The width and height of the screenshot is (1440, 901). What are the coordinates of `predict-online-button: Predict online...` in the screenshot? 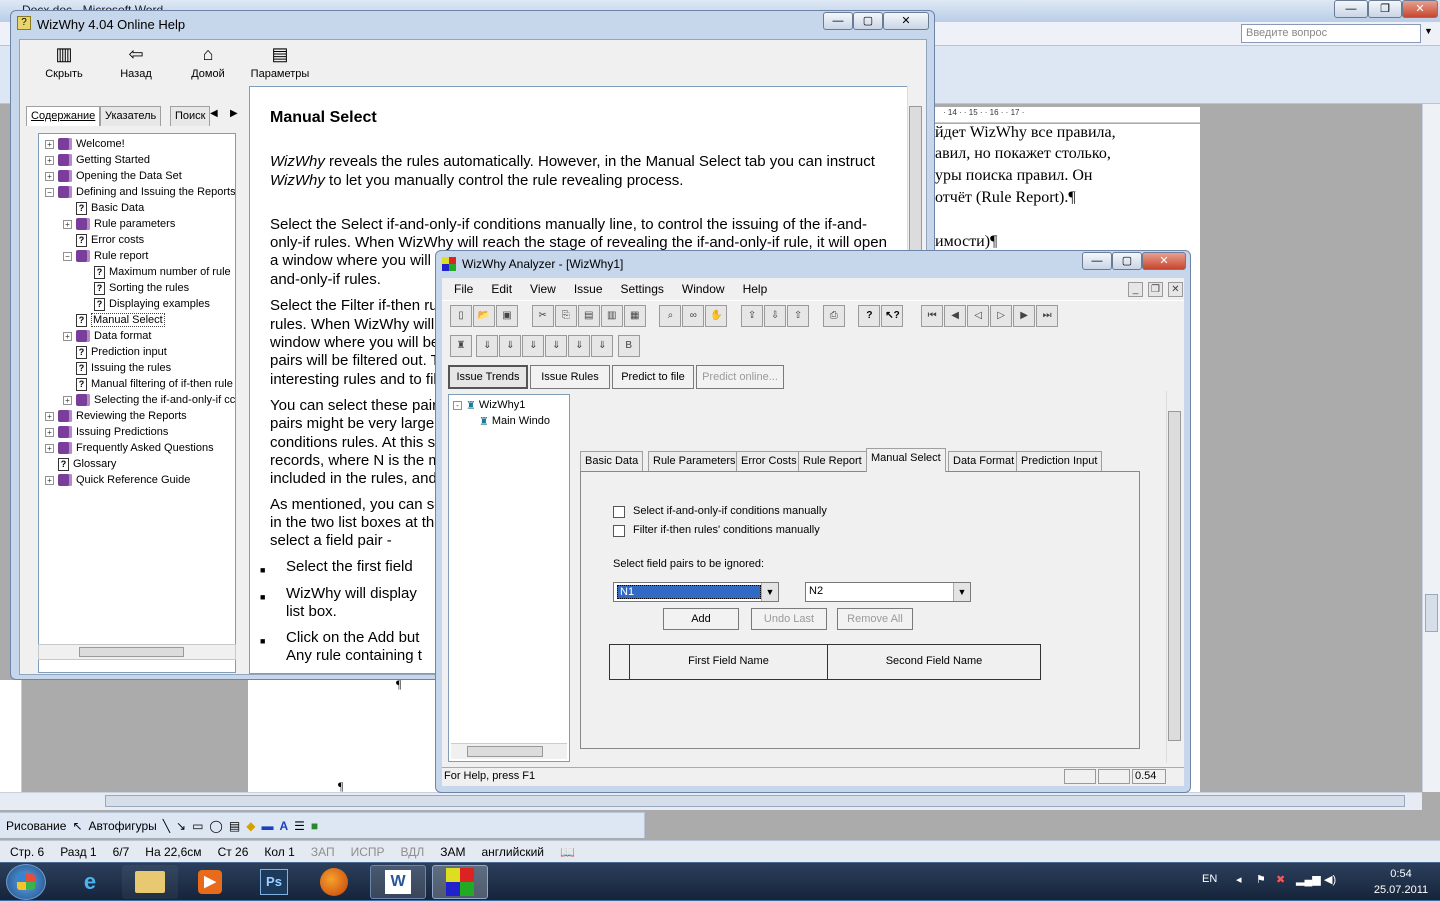 It's located at (740, 377).